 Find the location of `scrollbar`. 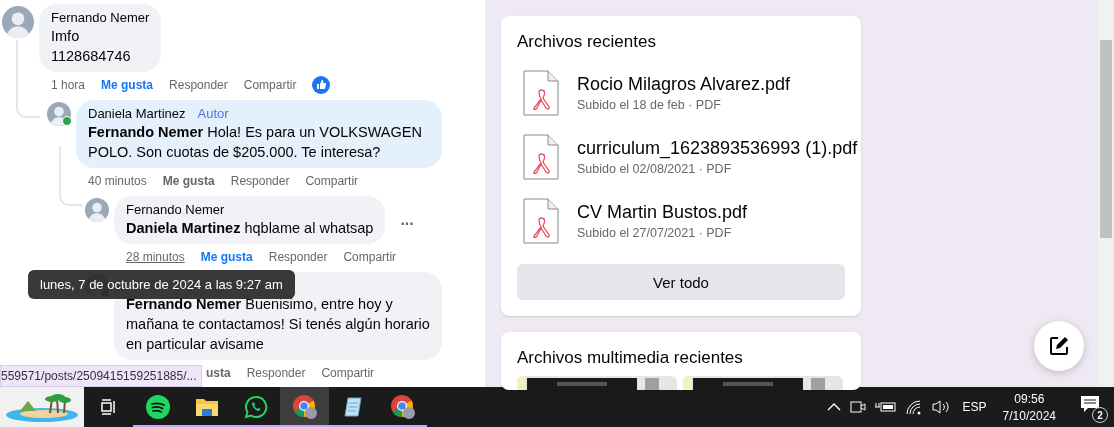

scrollbar is located at coordinates (1106, 193).